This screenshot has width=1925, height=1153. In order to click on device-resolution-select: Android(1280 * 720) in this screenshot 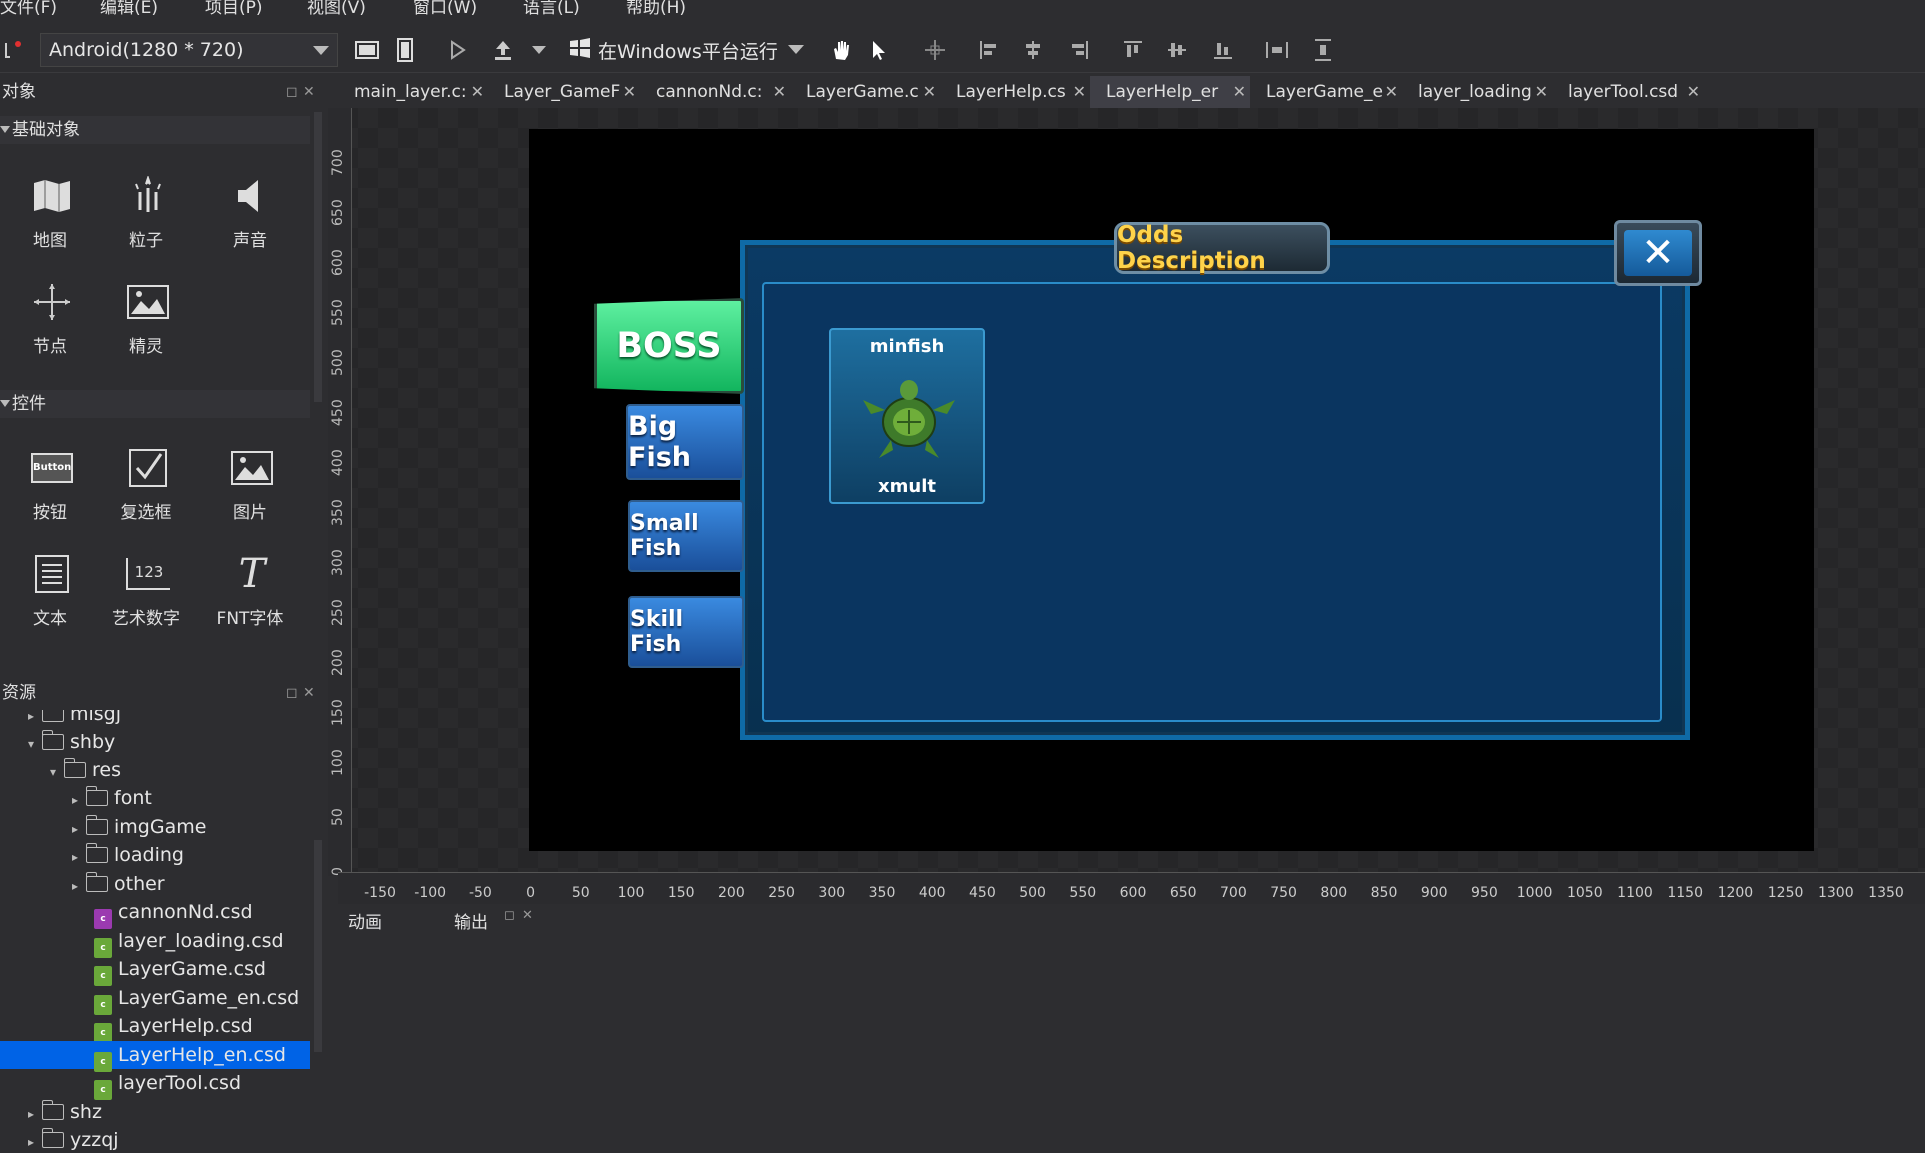, I will do `click(189, 50)`.